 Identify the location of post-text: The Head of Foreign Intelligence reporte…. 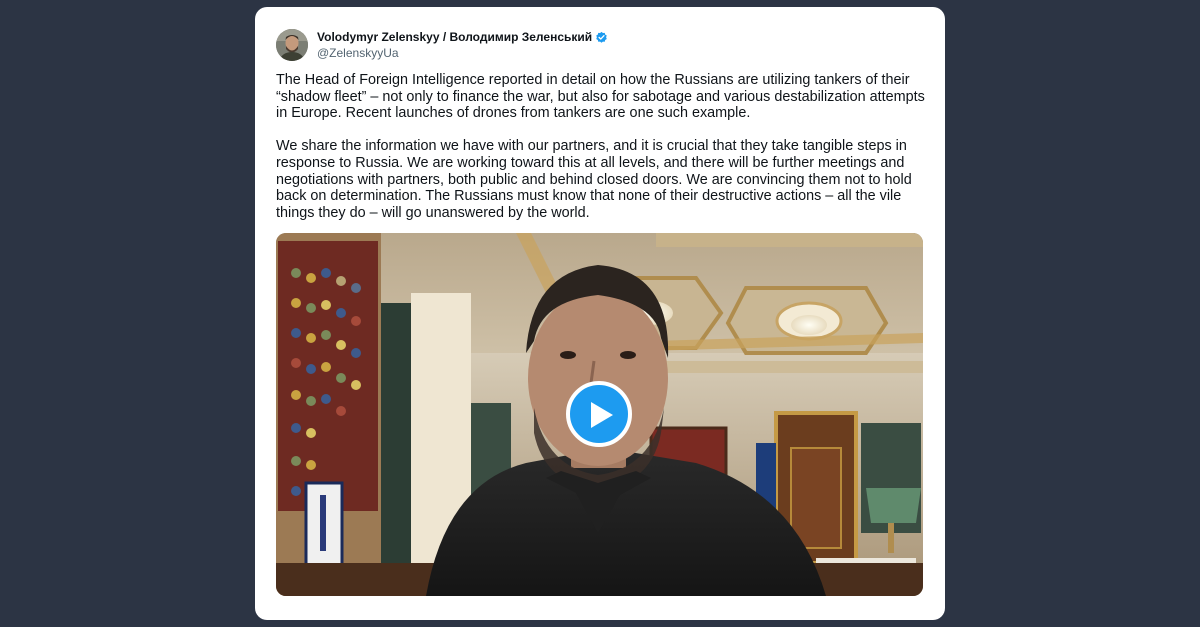
(601, 146).